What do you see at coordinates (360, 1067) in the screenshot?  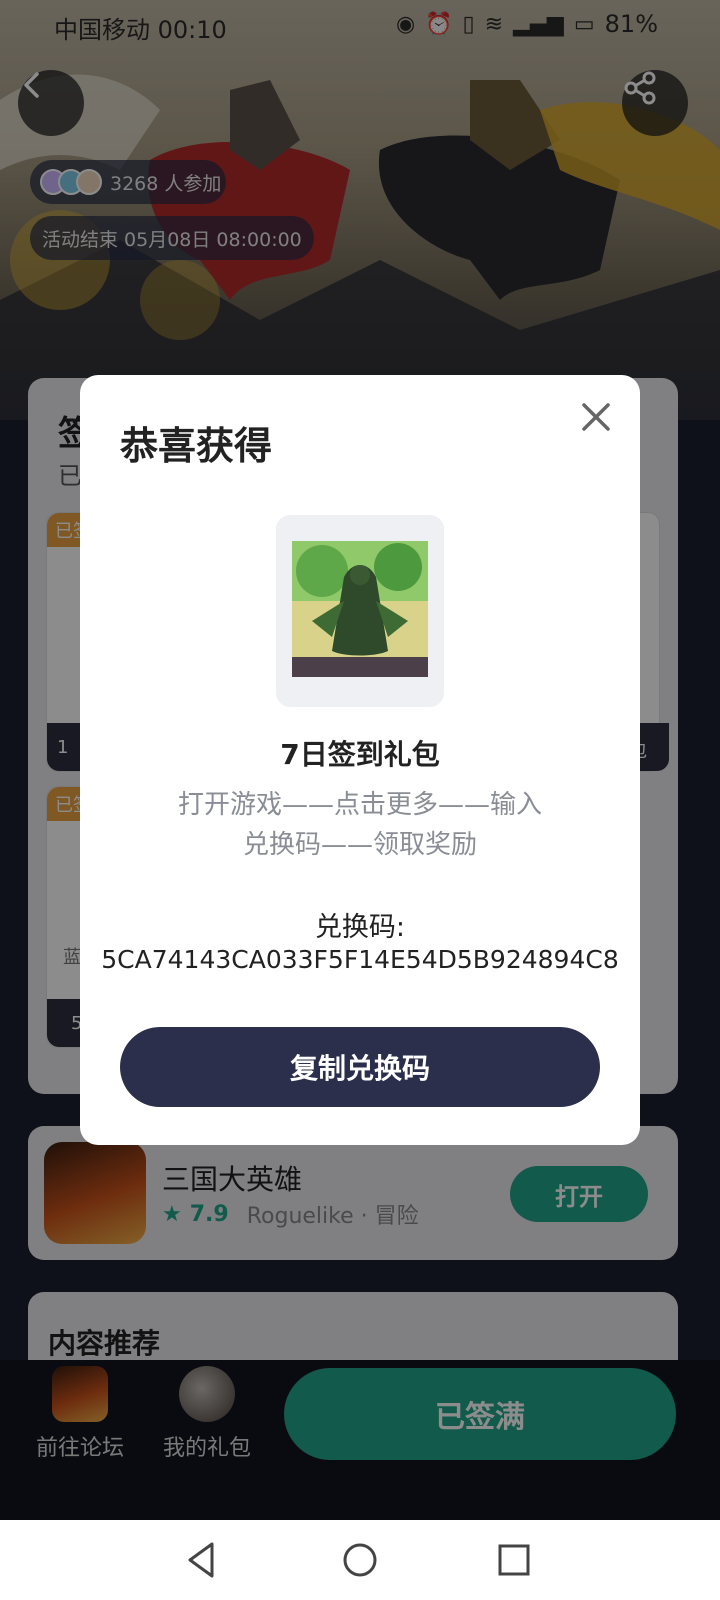 I see `copy-code-button: 复制兑换码` at bounding box center [360, 1067].